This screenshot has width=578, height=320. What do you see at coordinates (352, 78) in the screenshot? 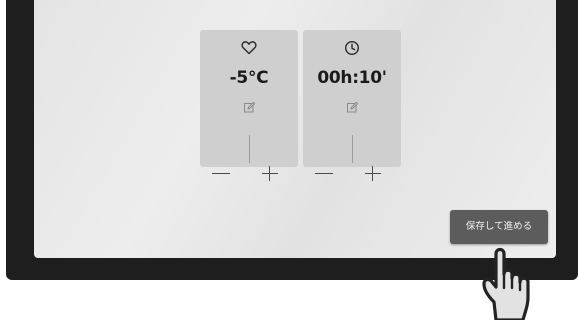
I see `time-value: 00h:10'` at bounding box center [352, 78].